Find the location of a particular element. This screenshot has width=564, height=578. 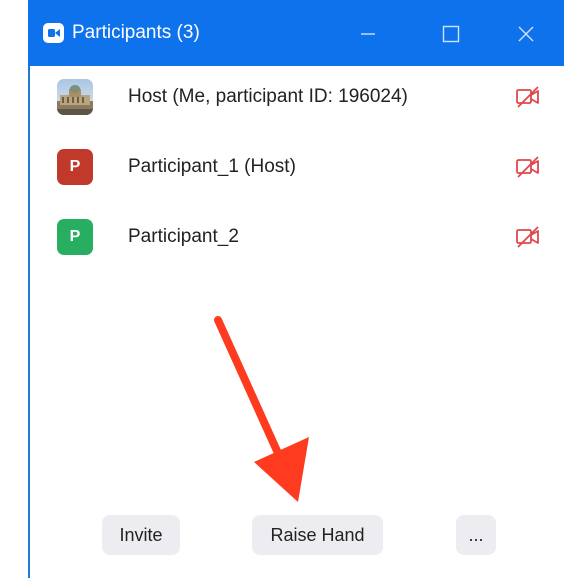

avatar-photo is located at coordinates (75, 97).